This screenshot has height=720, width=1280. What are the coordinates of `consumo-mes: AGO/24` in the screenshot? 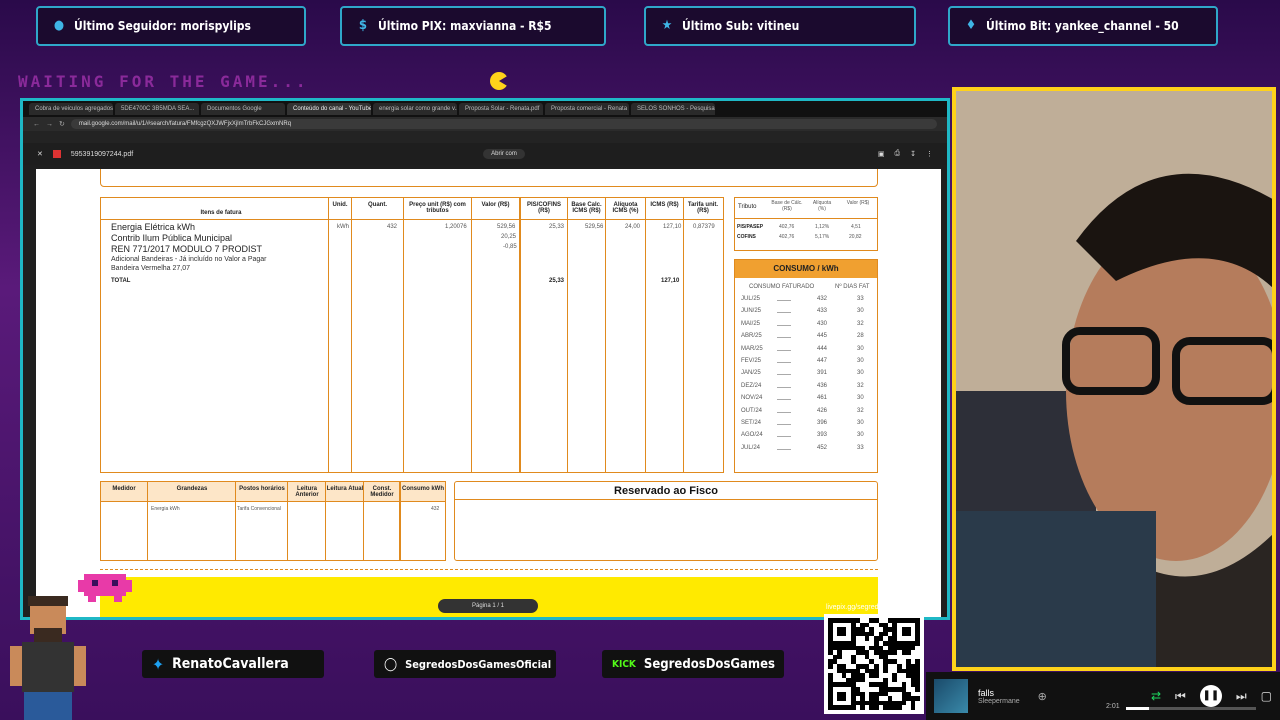 It's located at (752, 435).